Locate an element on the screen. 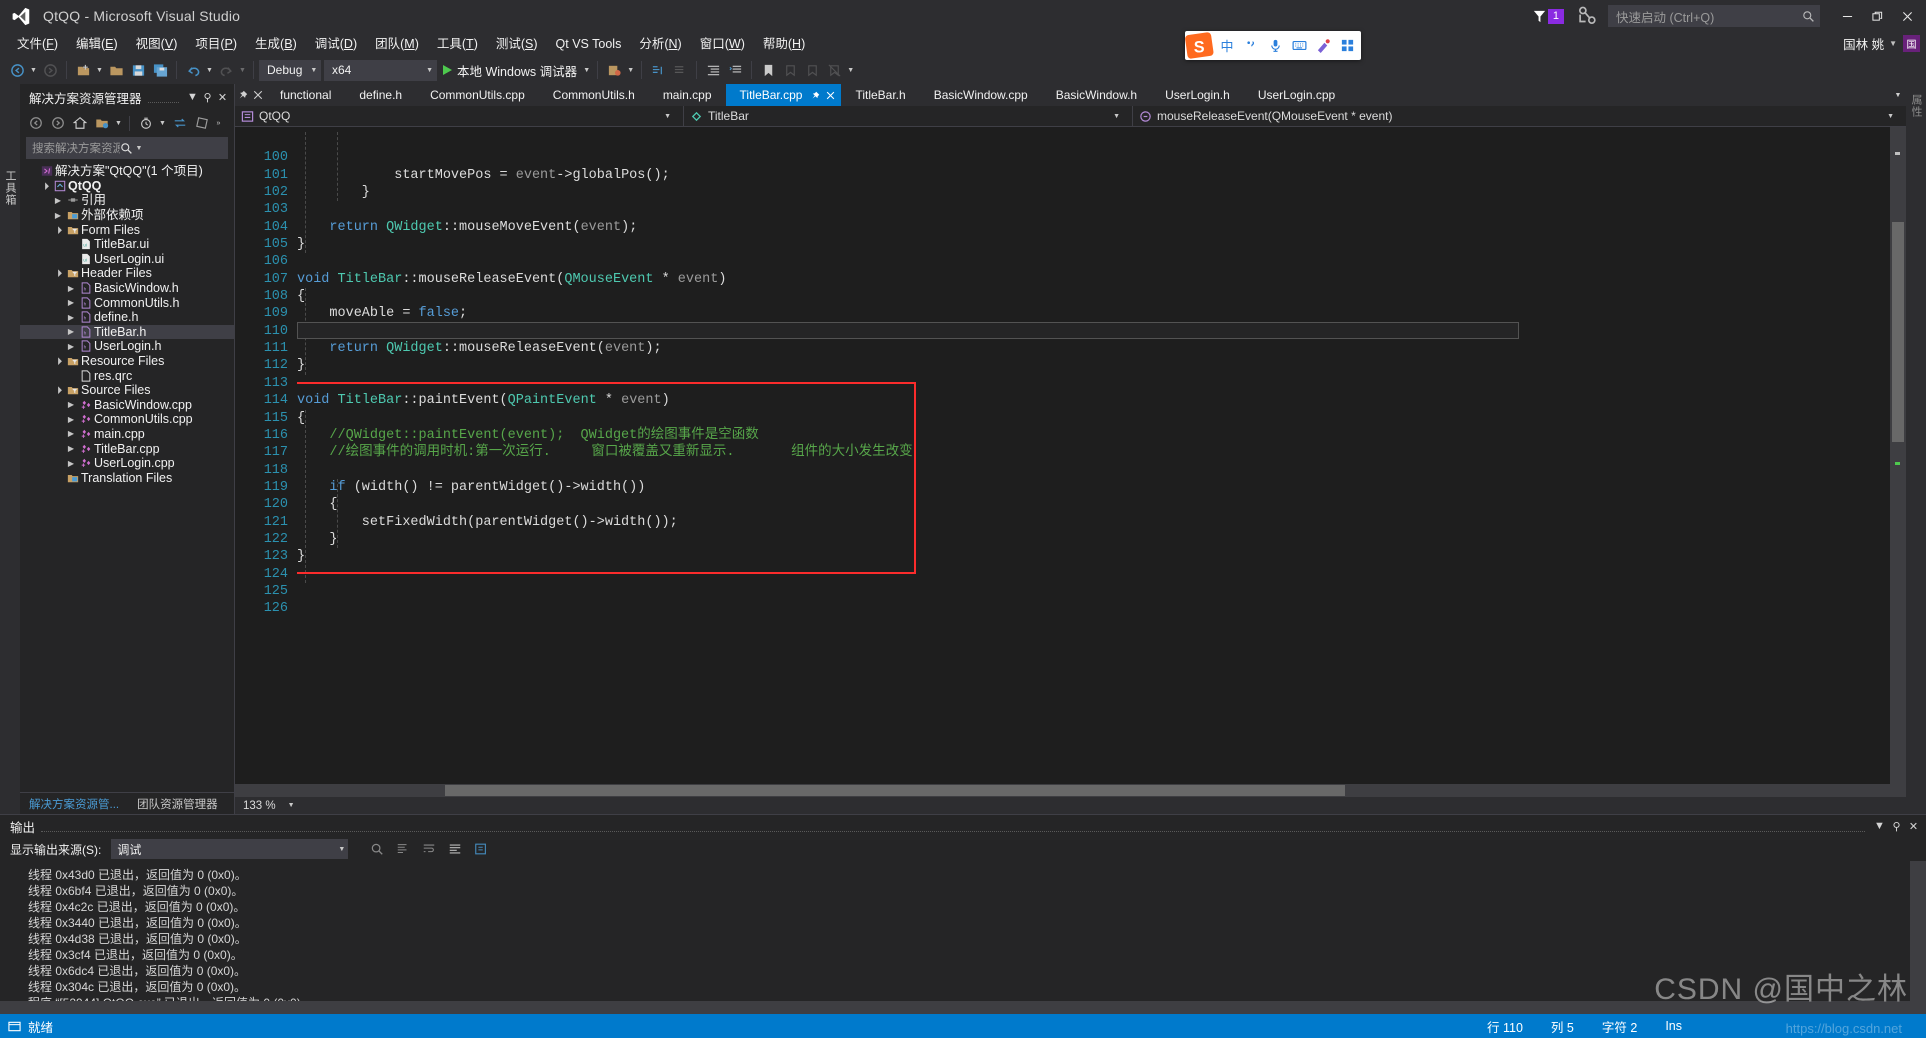 Image resolution: width=1926 pixels, height=1038 pixels. sogou-logo-icon: S is located at coordinates (1200, 45).